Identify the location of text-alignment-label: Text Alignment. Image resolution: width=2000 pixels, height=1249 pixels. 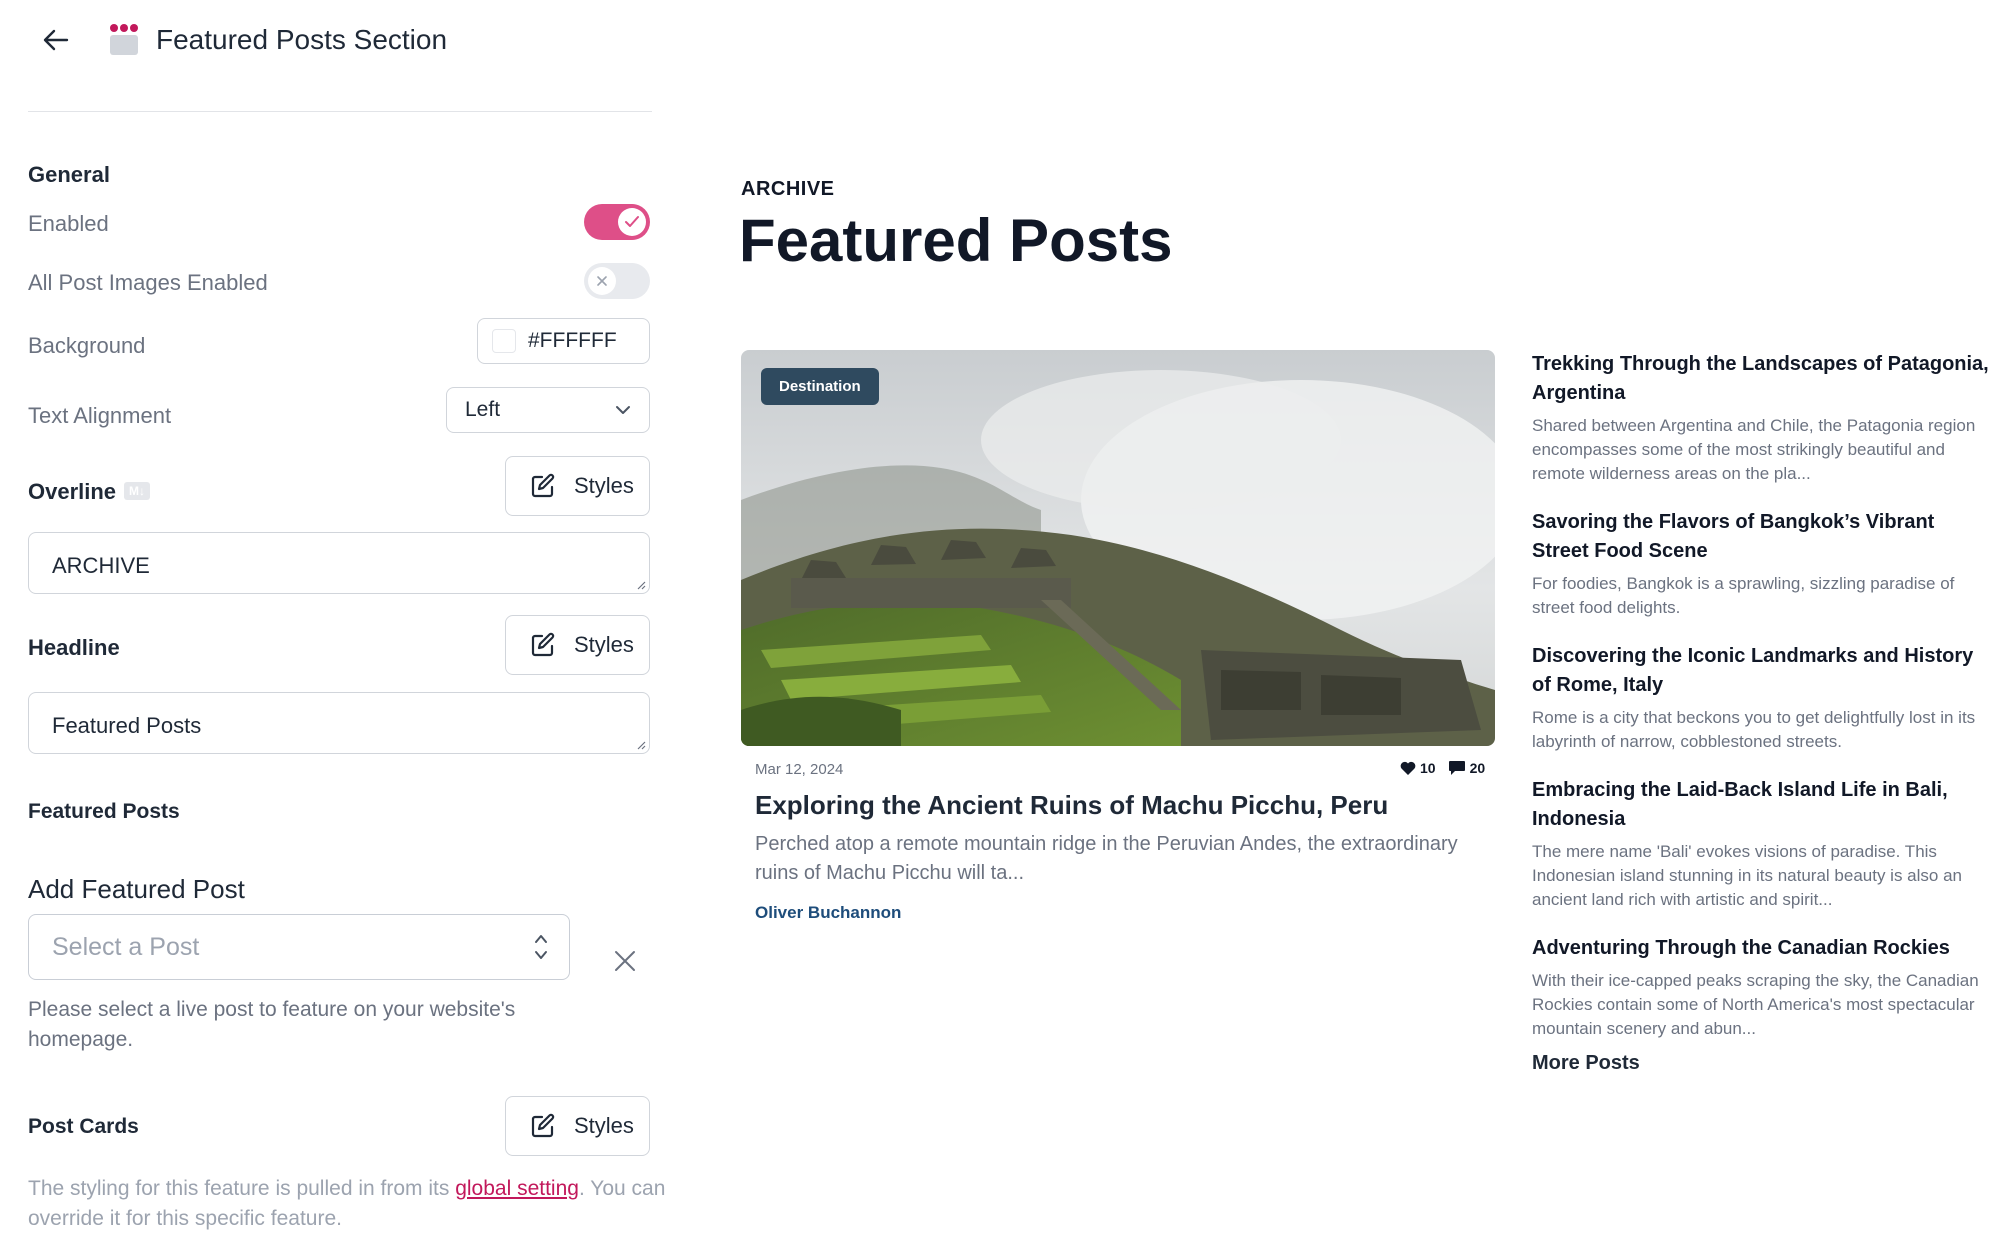
(100, 415).